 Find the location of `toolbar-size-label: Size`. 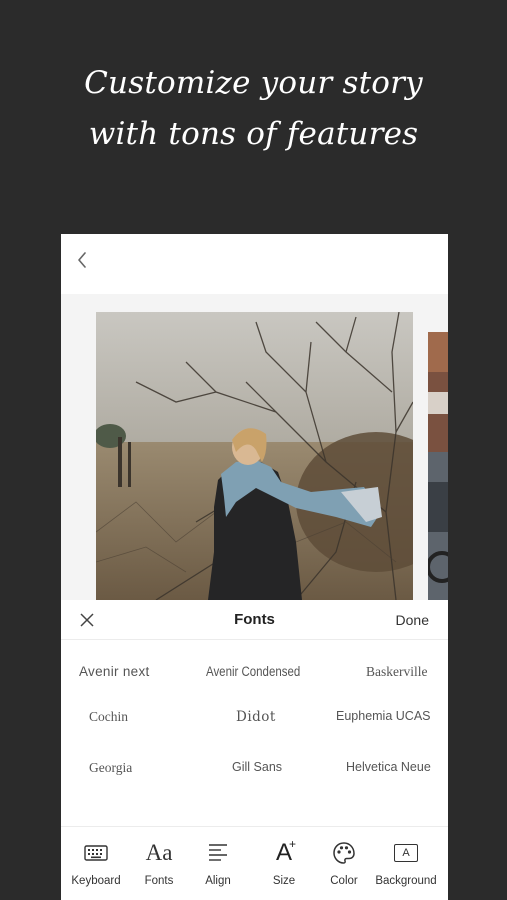

toolbar-size-label: Size is located at coordinates (284, 881).